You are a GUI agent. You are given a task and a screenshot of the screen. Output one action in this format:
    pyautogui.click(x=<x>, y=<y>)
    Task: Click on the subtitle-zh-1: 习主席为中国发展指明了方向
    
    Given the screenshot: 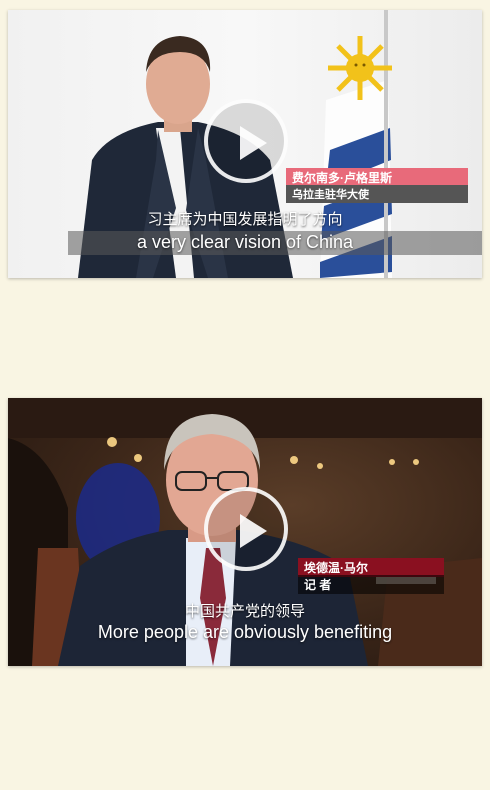 What is the action you would take?
    pyautogui.click(x=245, y=219)
    